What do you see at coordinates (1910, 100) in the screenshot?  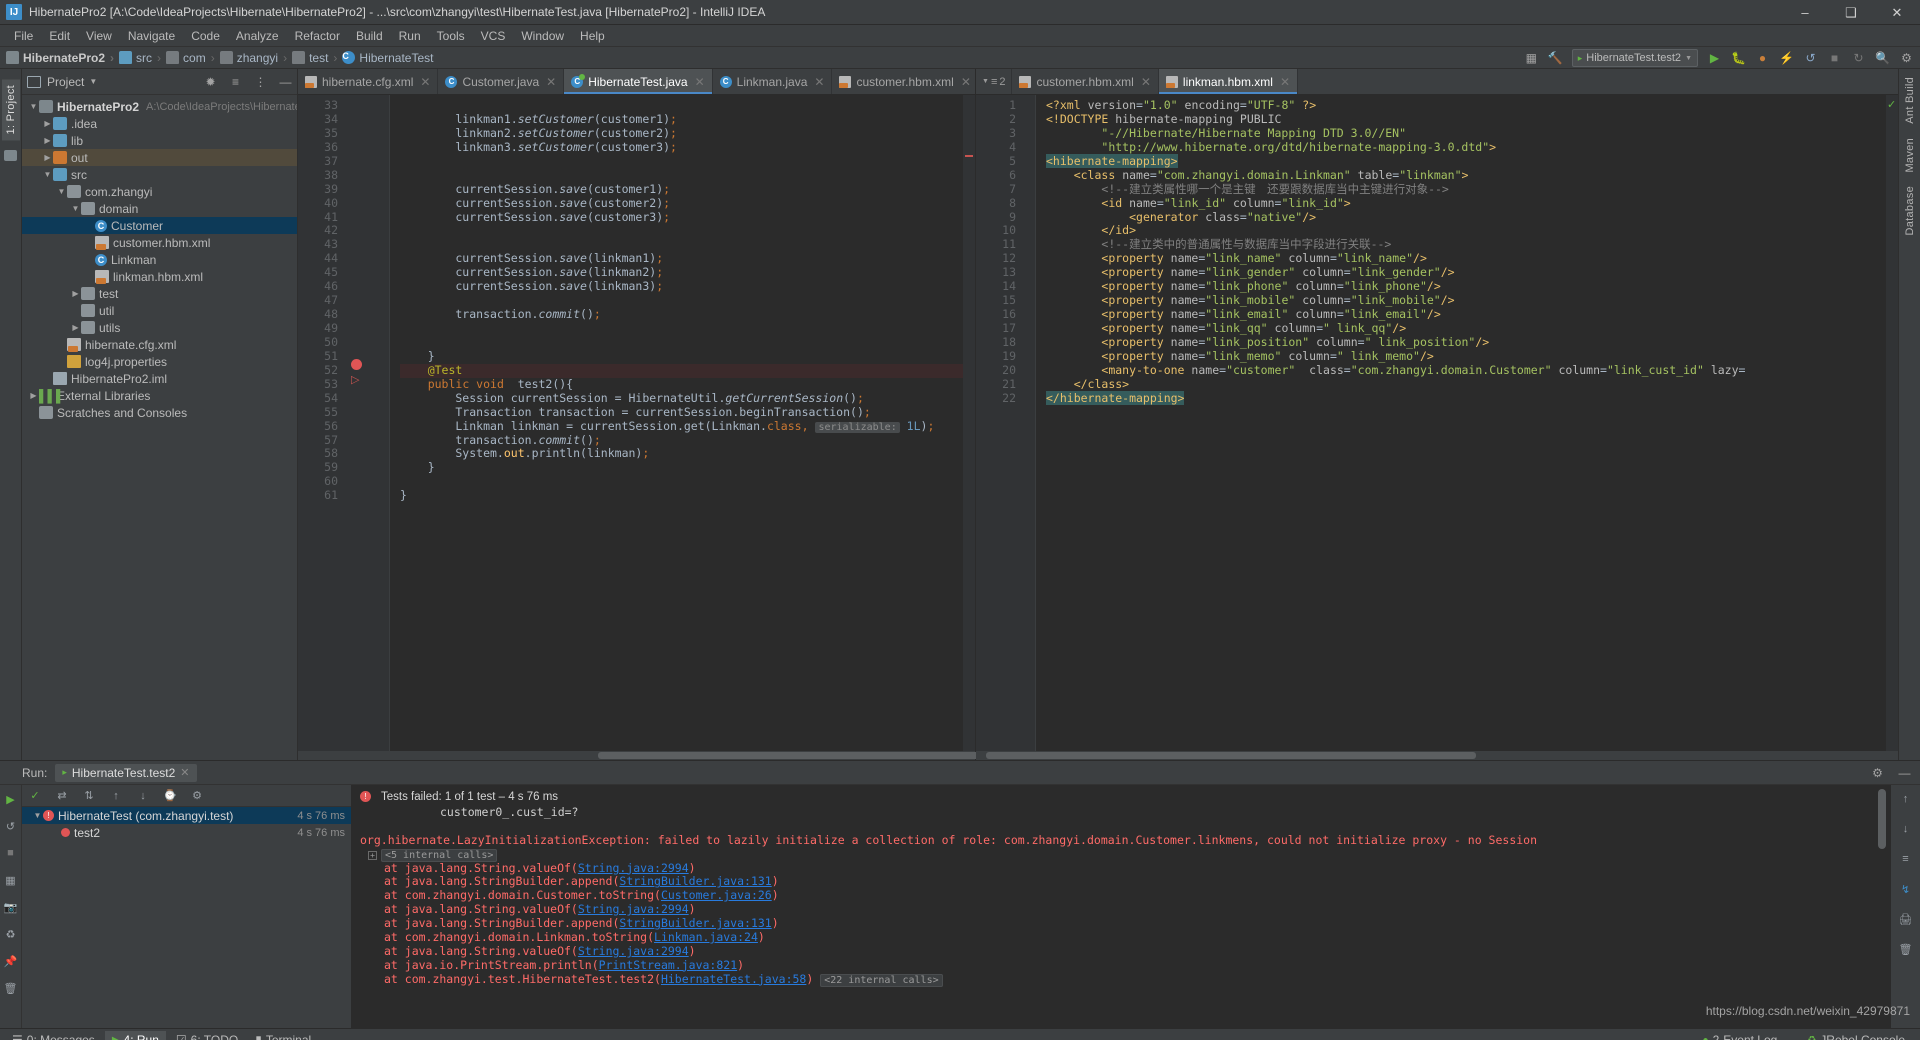 I see `rail-ant-build-button: Ant Build` at bounding box center [1910, 100].